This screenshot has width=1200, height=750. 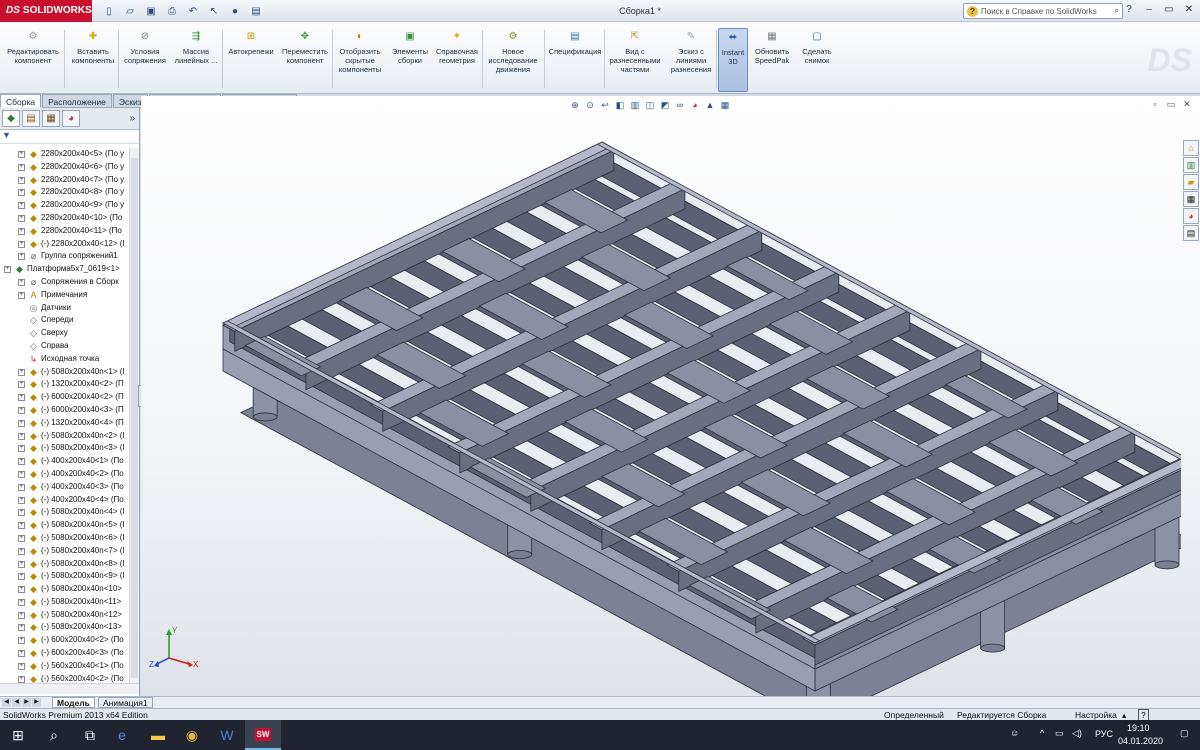 I want to click on model-tab: Модель, so click(x=73, y=702).